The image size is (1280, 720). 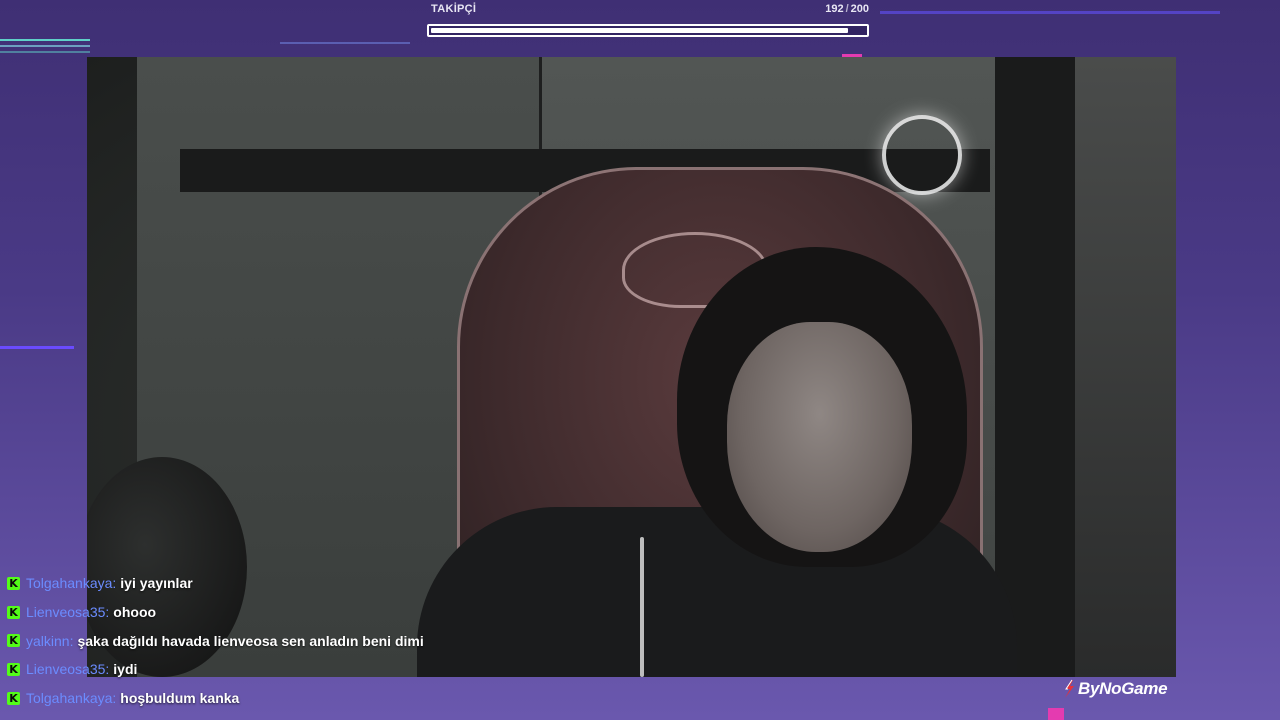 What do you see at coordinates (454, 9) in the screenshot?
I see `follower-goal-label: TAKİPÇİ` at bounding box center [454, 9].